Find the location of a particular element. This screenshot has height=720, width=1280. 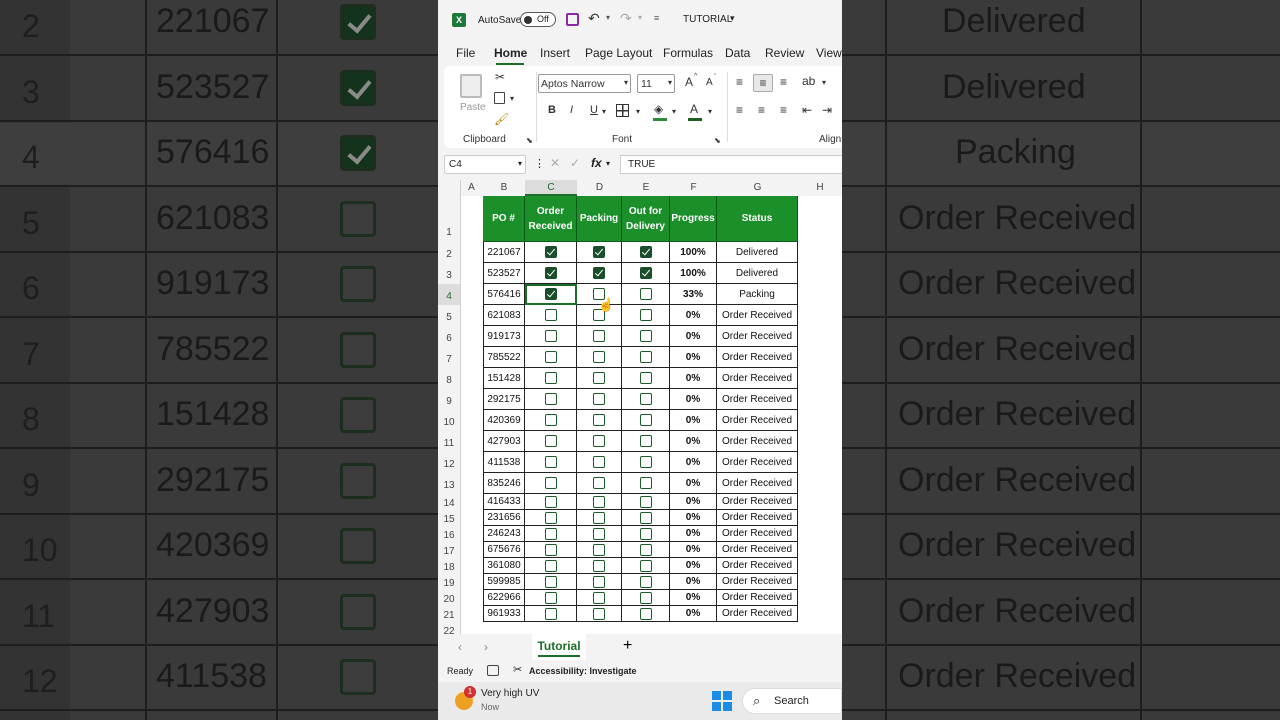

enter-icon: ✓ is located at coordinates (575, 163).